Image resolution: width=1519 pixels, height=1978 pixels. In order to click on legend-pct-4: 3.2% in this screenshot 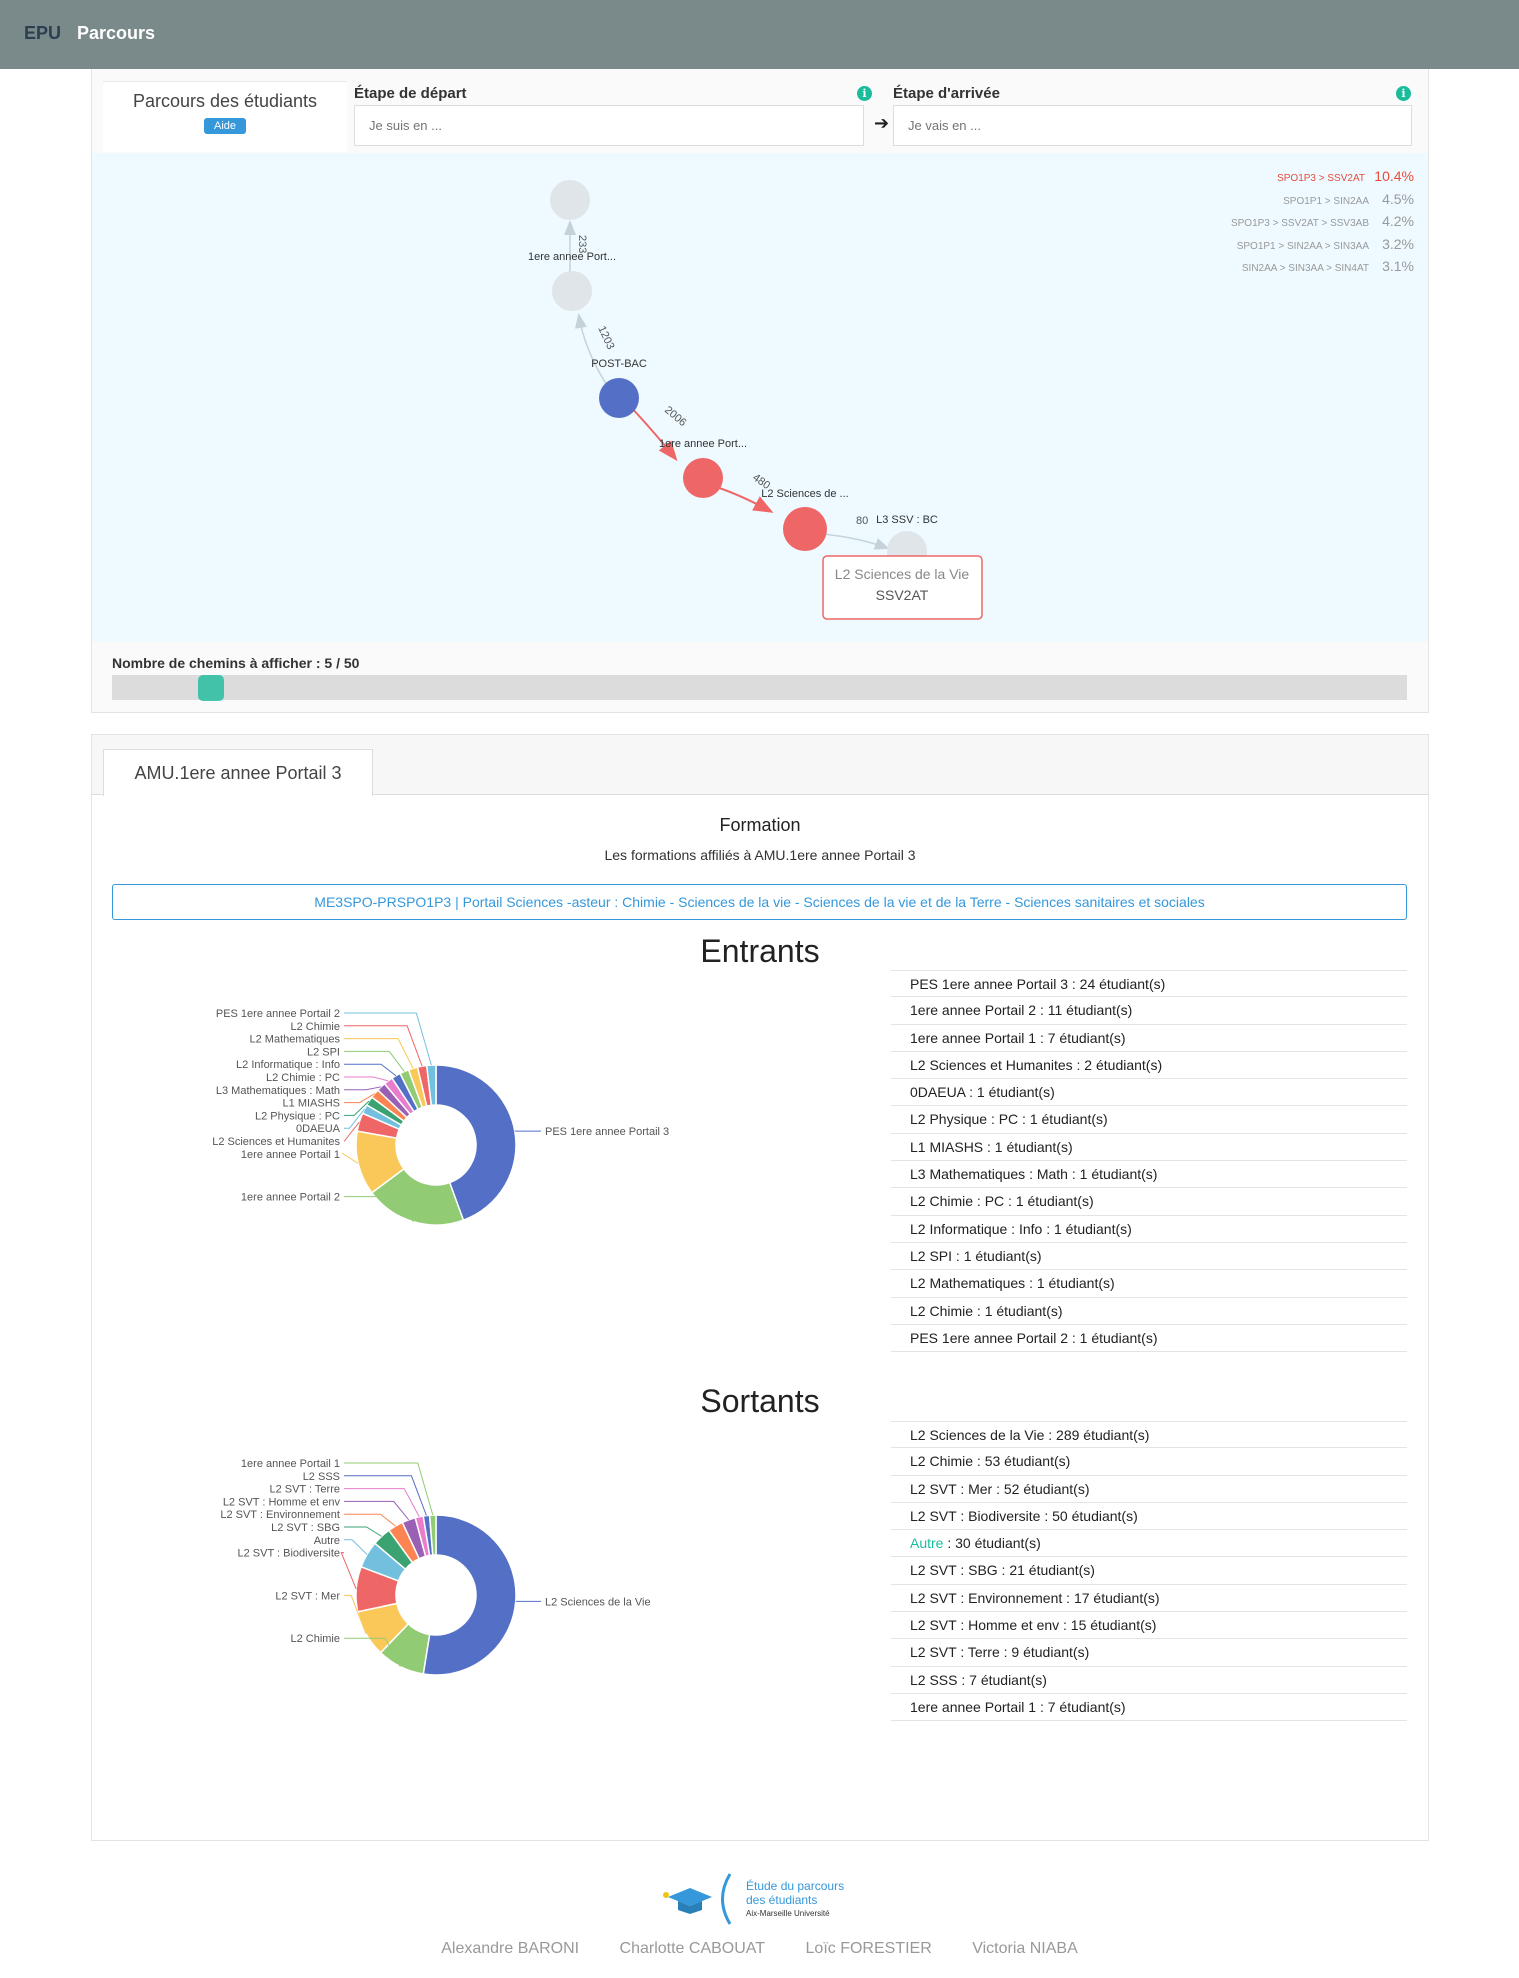, I will do `click(1398, 244)`.